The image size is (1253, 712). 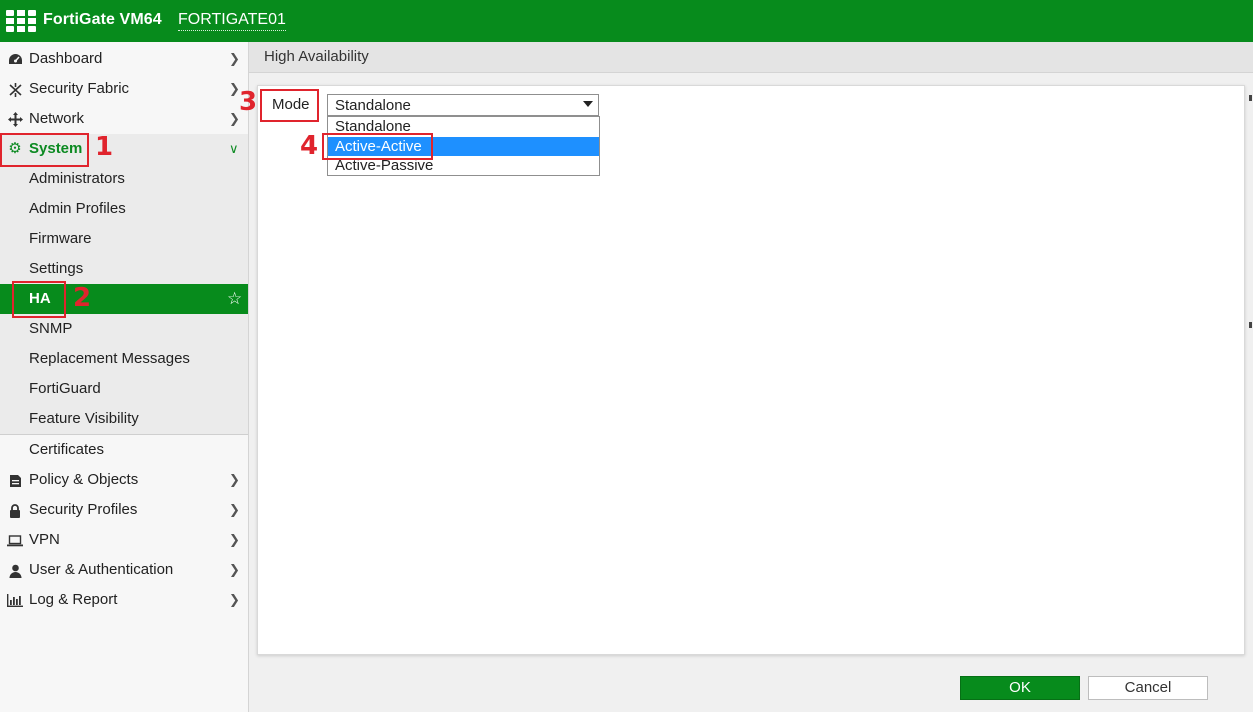 What do you see at coordinates (77, 178) in the screenshot?
I see `sidebar-item-label: Administrators` at bounding box center [77, 178].